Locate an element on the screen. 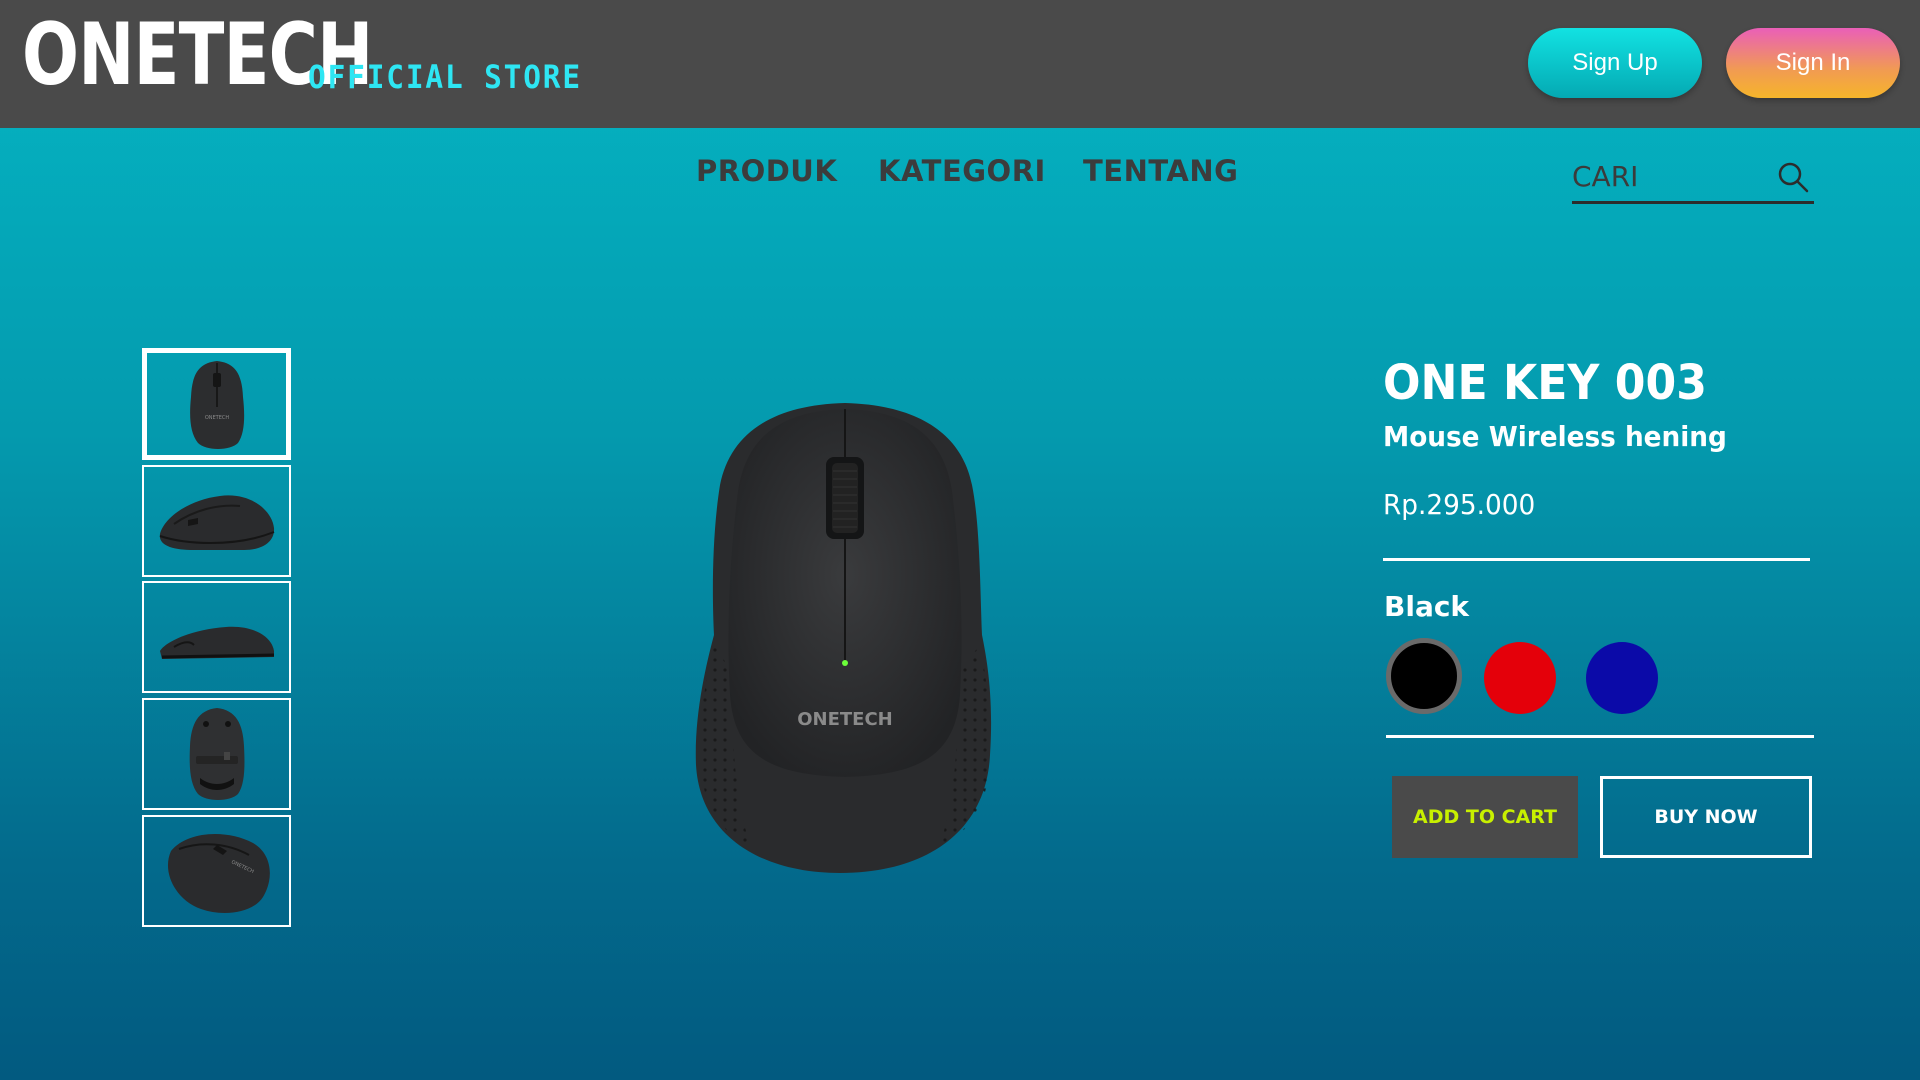 The width and height of the screenshot is (1920, 1080). mouse-side-thumbnail is located at coordinates (217, 642).